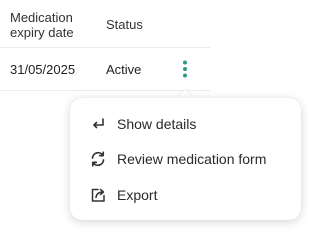 The image size is (327, 246). What do you see at coordinates (124, 24) in the screenshot?
I see `column-header-status: Status` at bounding box center [124, 24].